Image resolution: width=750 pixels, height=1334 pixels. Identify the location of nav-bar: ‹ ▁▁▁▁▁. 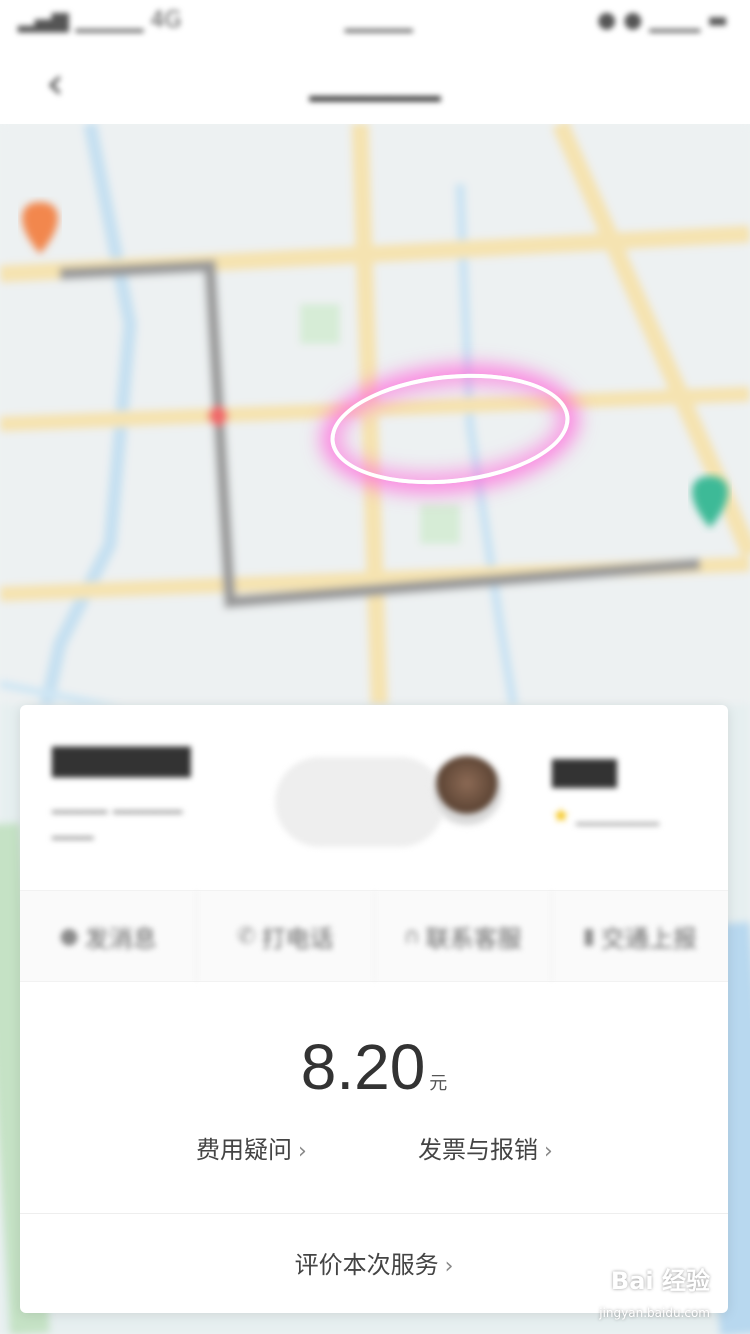
(375, 84).